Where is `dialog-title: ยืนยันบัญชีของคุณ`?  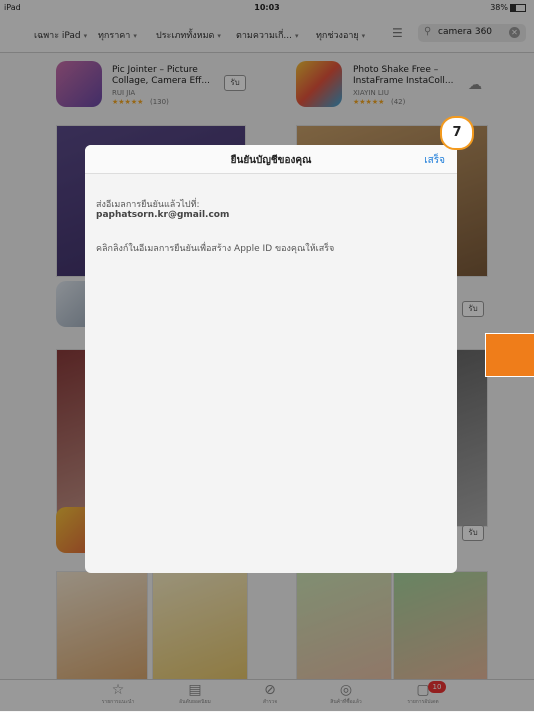
dialog-title: ยืนยันบัญชีของคุณ is located at coordinates (271, 160).